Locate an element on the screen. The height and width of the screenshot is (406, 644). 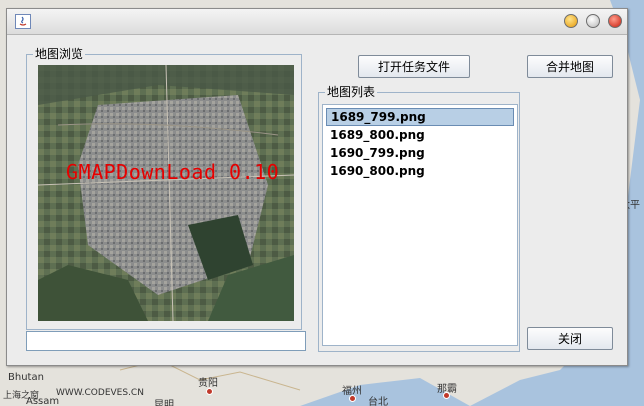
close-window-button is located at coordinates (615, 21).